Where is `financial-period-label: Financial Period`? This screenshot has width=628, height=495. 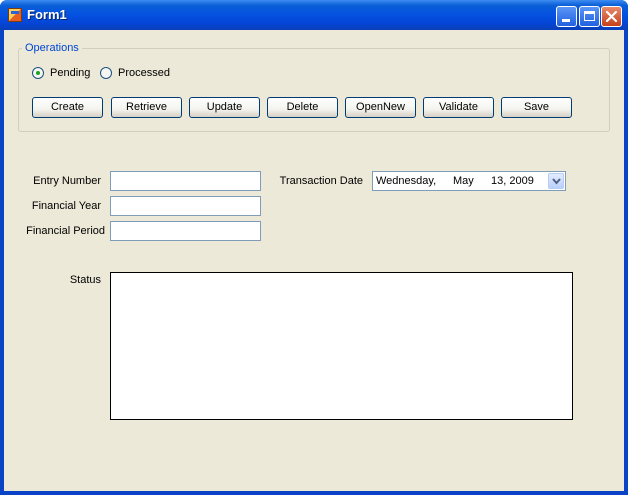
financial-period-label: Financial Period is located at coordinates (65, 231).